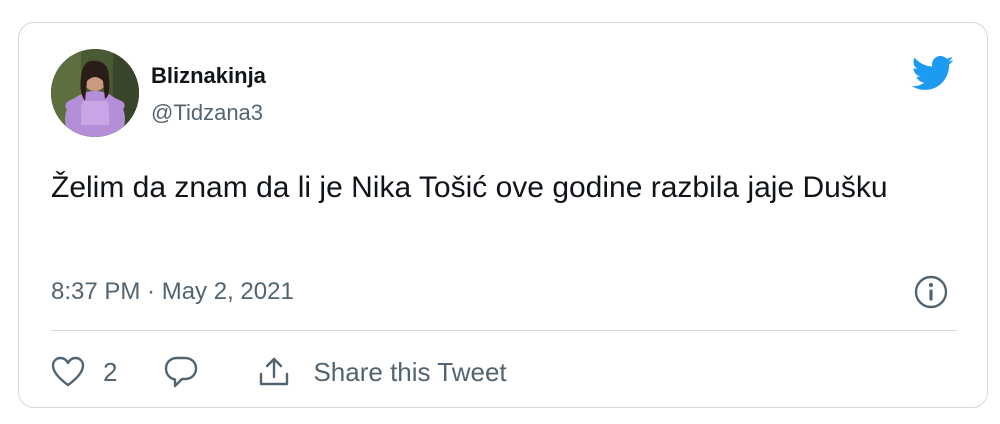 This screenshot has width=1000, height=424. I want to click on avatar, so click(95, 93).